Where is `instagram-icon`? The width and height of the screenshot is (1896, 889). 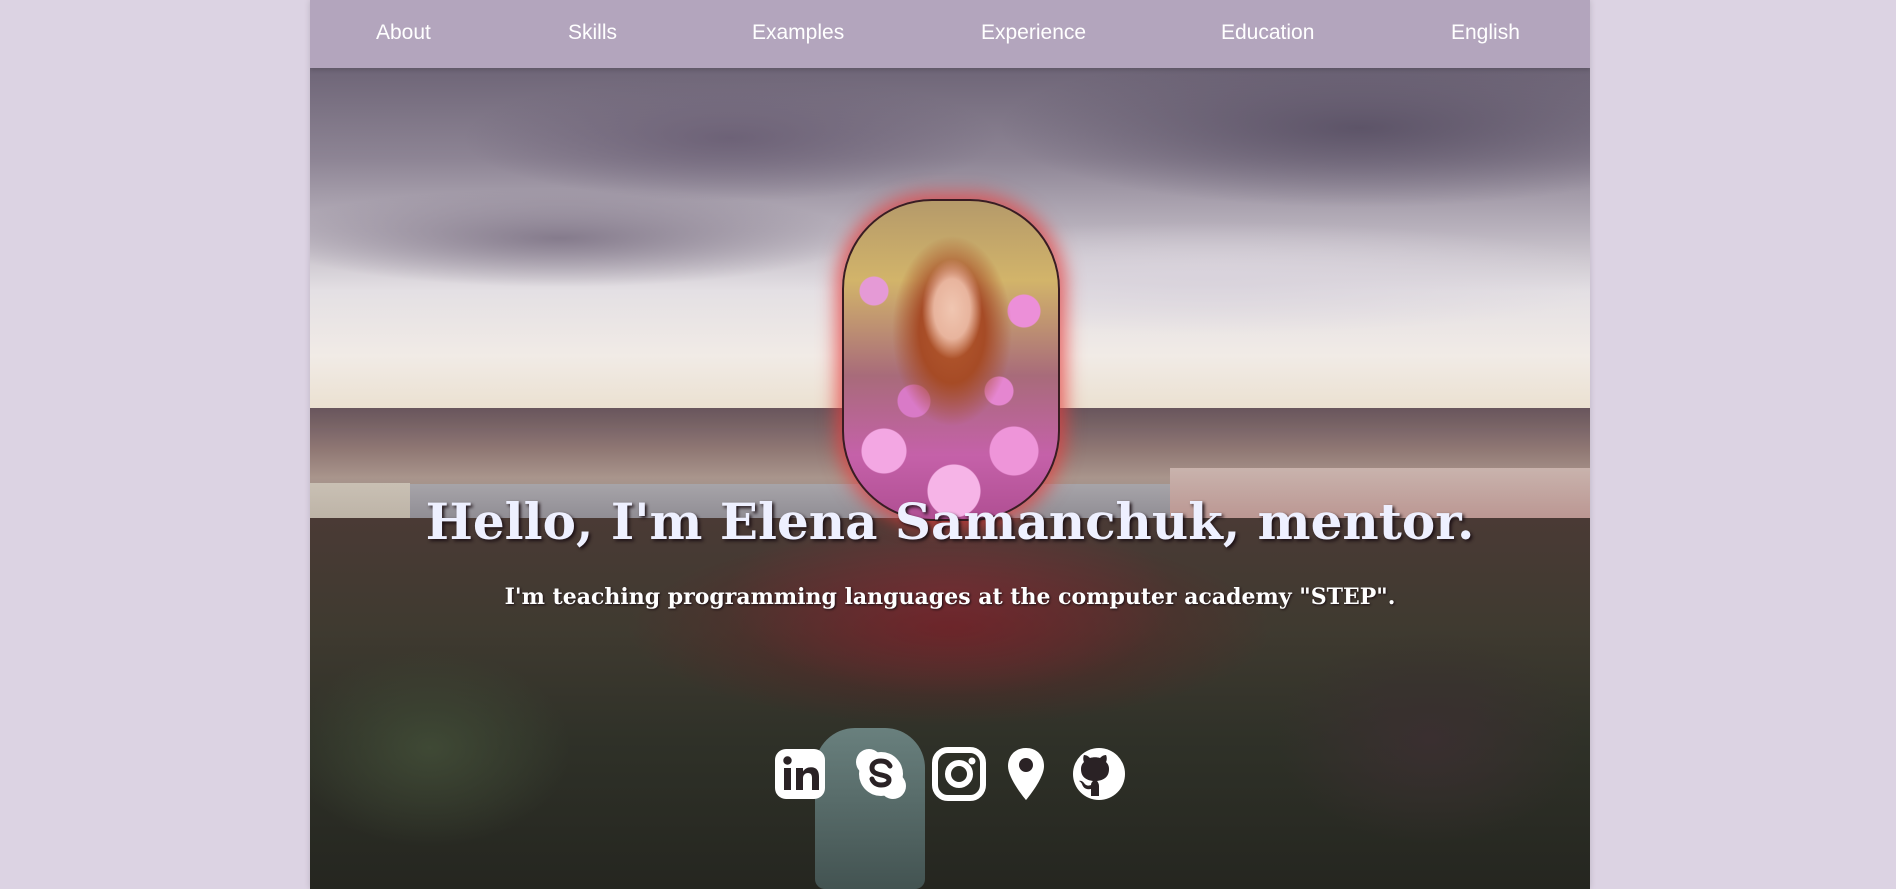
instagram-icon is located at coordinates (959, 774).